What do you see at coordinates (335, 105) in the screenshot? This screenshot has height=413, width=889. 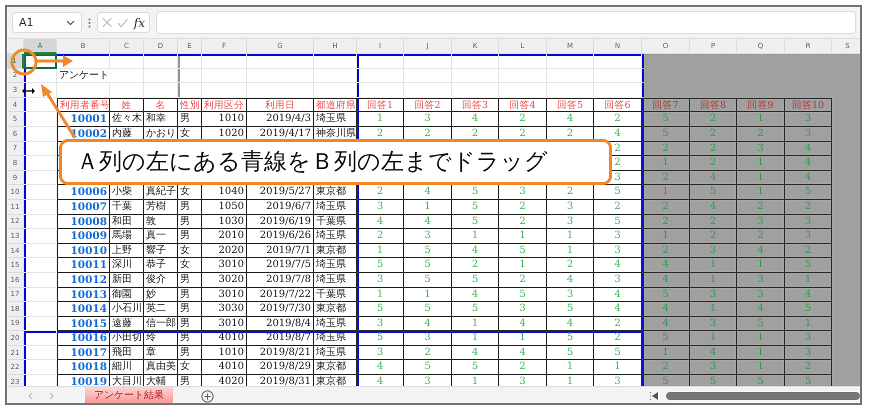 I see `column-heading: 都道府県` at bounding box center [335, 105].